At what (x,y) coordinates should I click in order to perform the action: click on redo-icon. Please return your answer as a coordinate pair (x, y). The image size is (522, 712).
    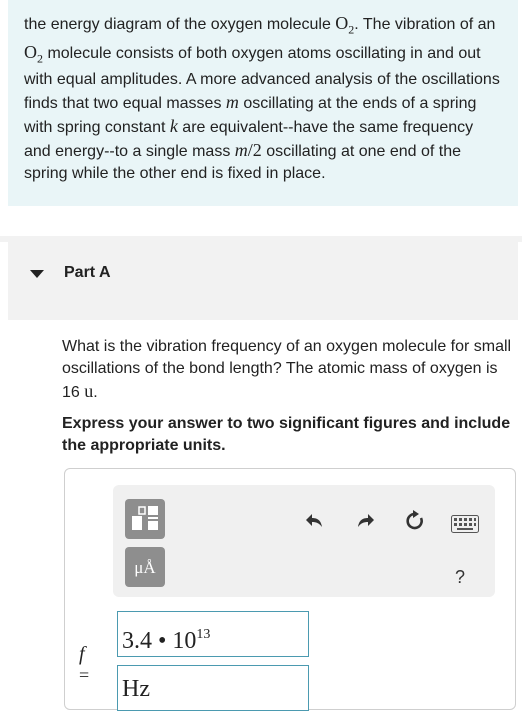
    Looking at the image, I should click on (365, 521).